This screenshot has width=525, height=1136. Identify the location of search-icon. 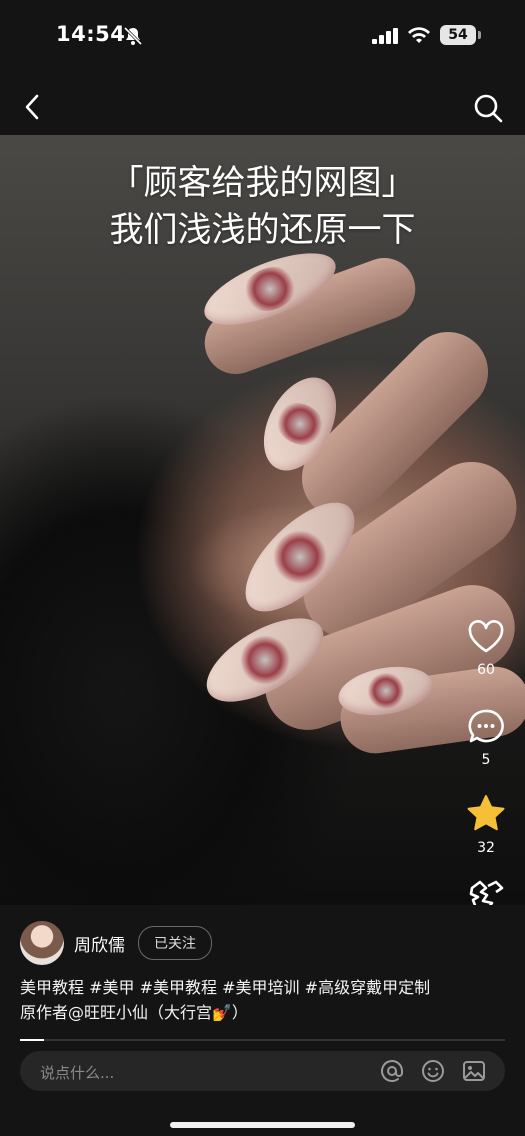
(488, 108).